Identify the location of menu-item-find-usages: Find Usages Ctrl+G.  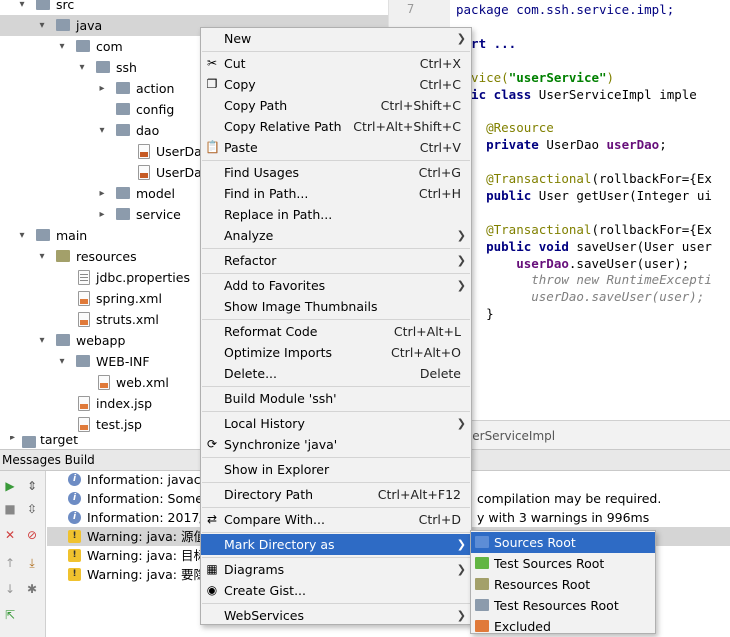
(336, 172).